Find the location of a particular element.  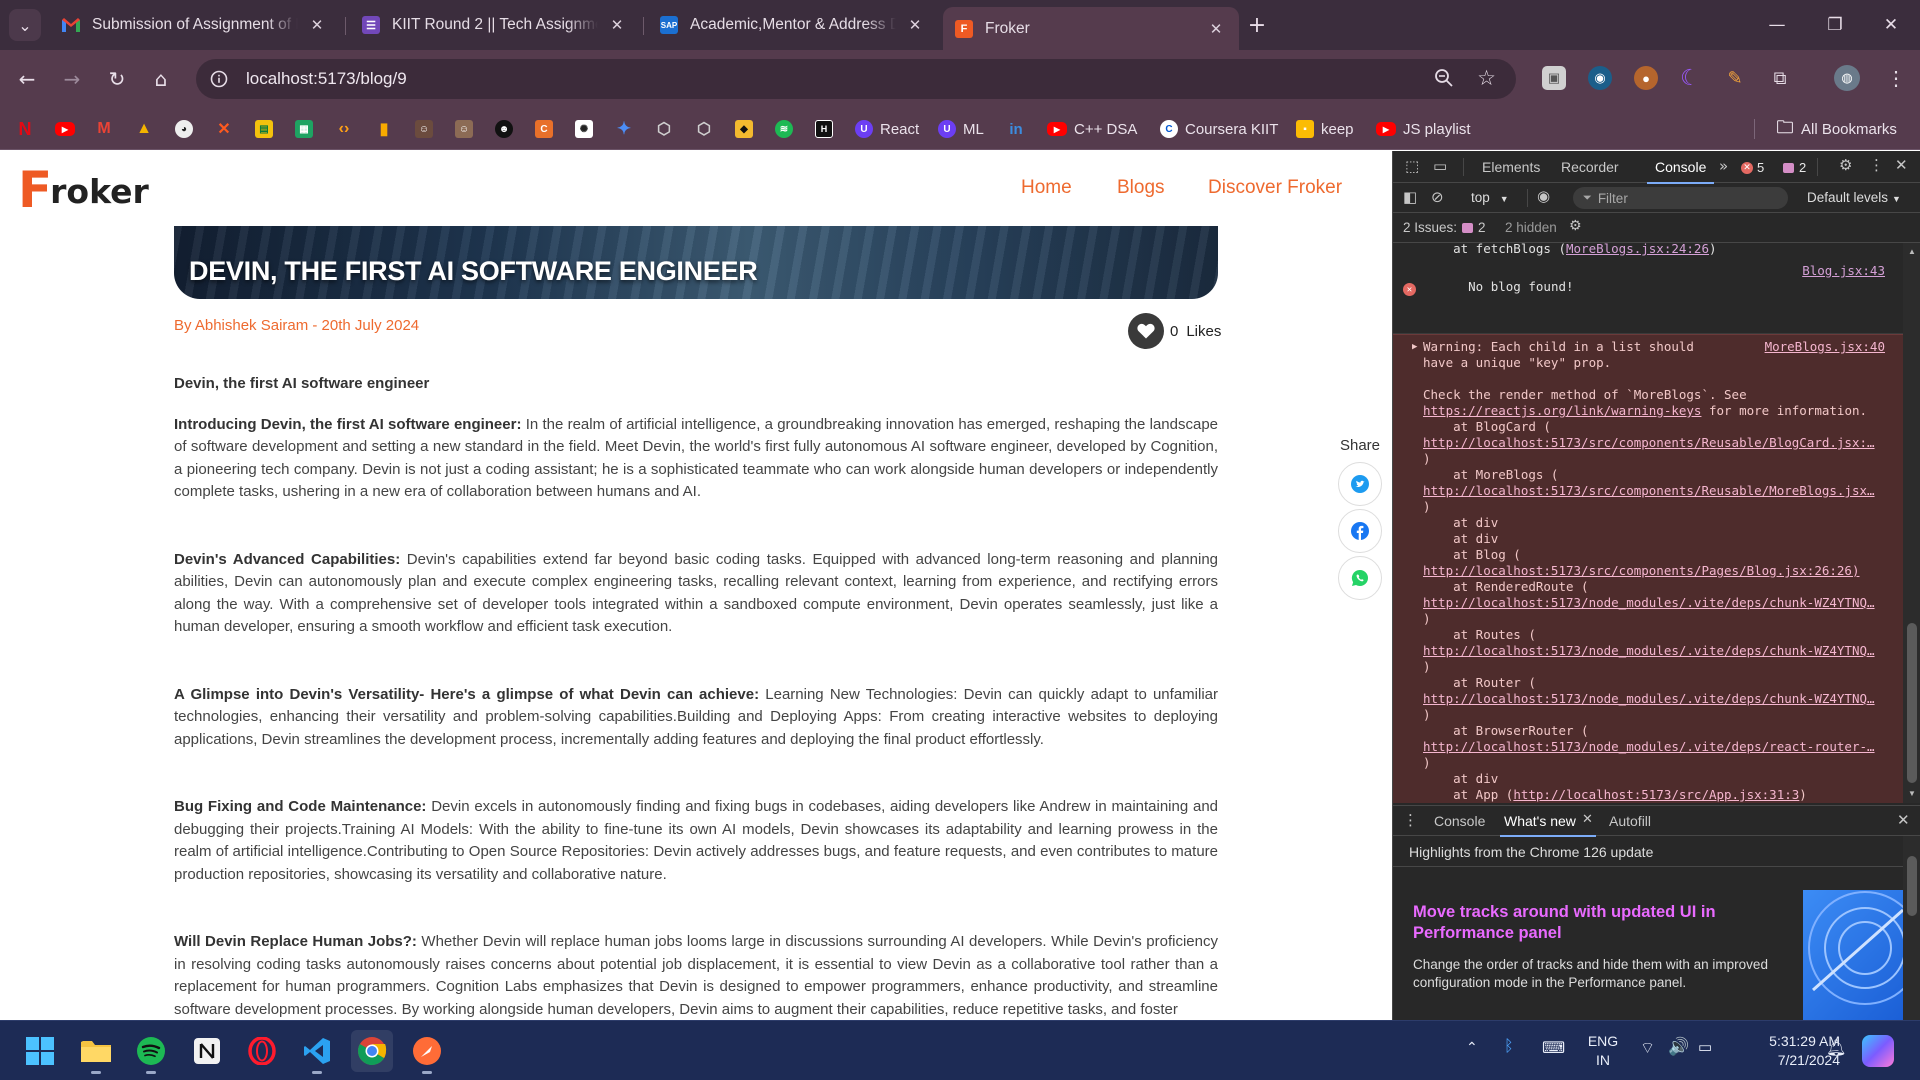

taskbar-file-explorer is located at coordinates (96, 1052).